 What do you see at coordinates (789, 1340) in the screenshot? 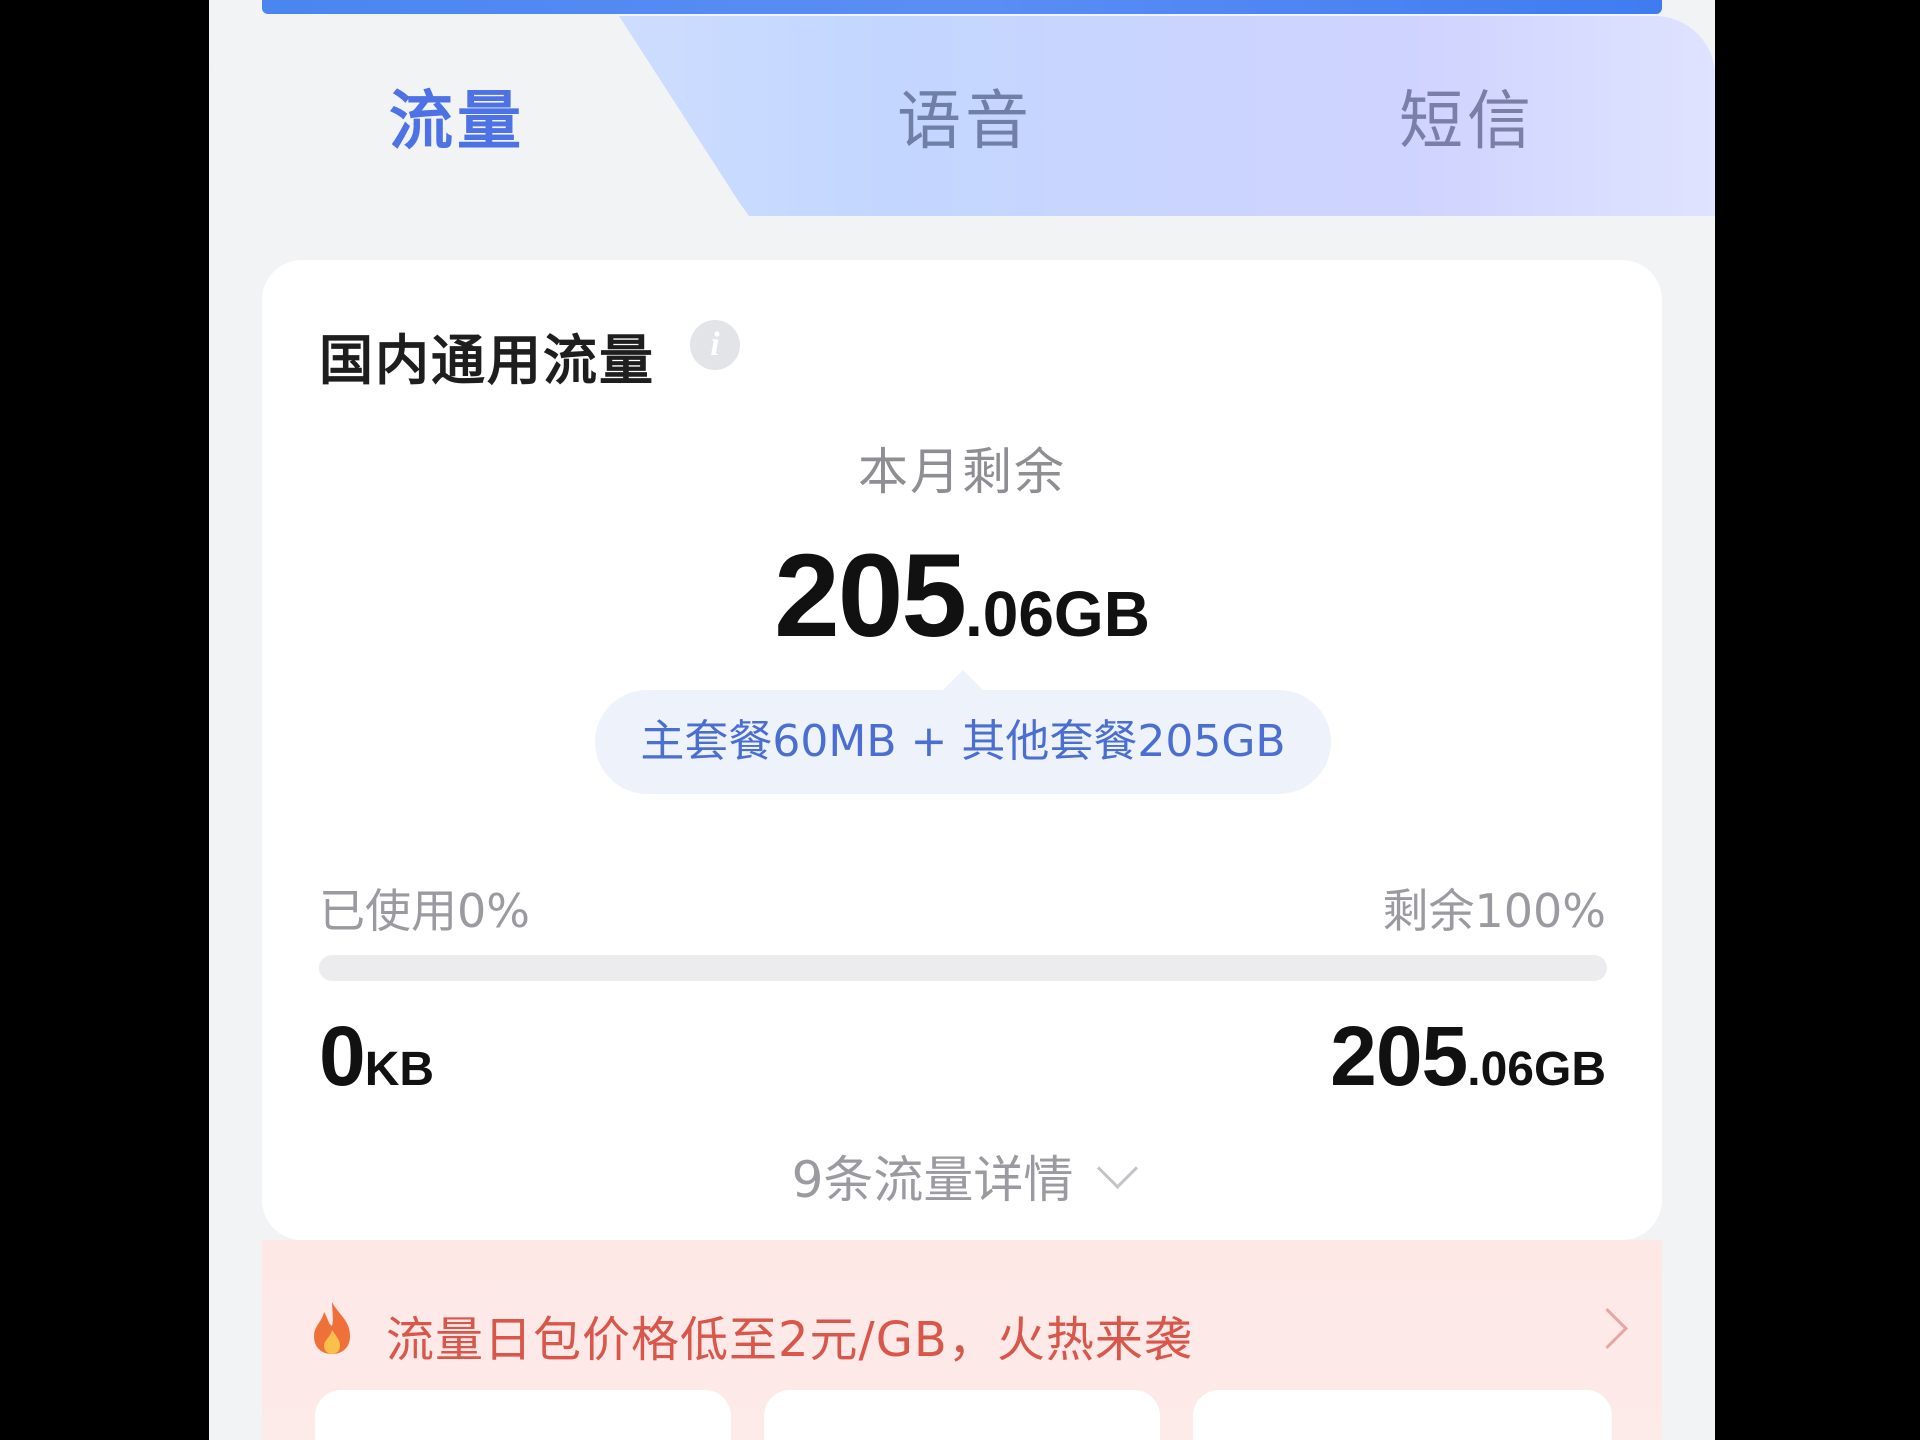
I see `promo-text: 流量日包价格低至2元/GB，火热来袭` at bounding box center [789, 1340].